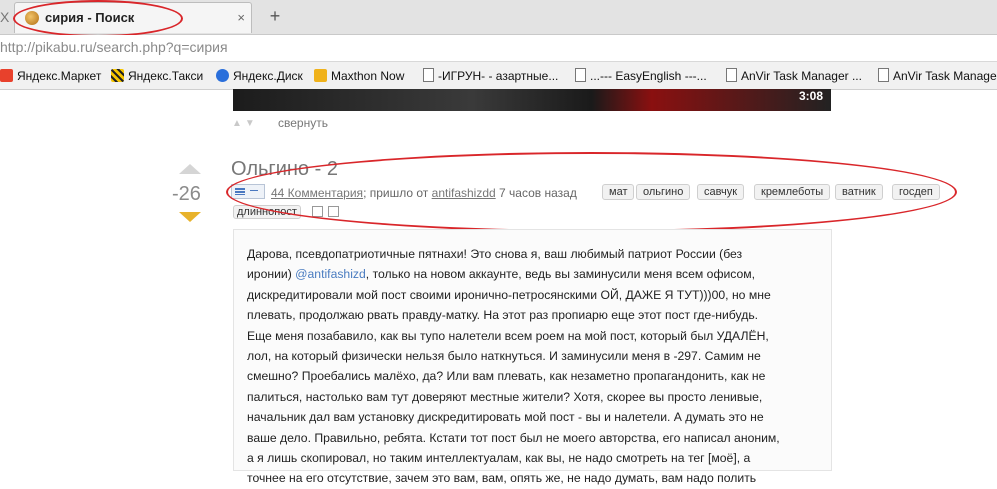 This screenshot has height=489, width=997. What do you see at coordinates (190, 169) in the screenshot?
I see `upvote-arrow-icon` at bounding box center [190, 169].